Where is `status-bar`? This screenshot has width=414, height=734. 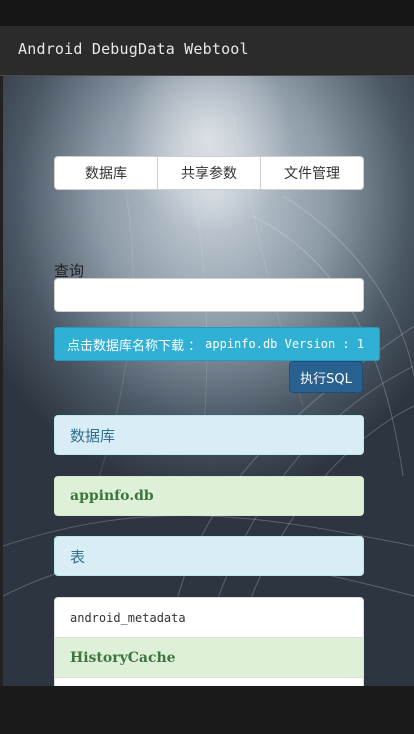
status-bar is located at coordinates (207, 13).